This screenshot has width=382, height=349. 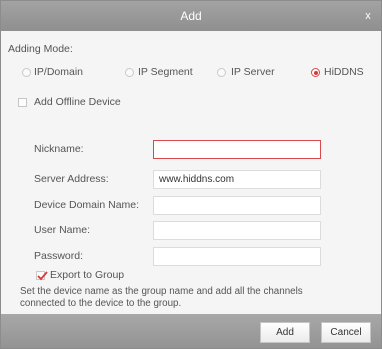 What do you see at coordinates (165, 72) in the screenshot?
I see `radio-ip-segment-label: IP Segment` at bounding box center [165, 72].